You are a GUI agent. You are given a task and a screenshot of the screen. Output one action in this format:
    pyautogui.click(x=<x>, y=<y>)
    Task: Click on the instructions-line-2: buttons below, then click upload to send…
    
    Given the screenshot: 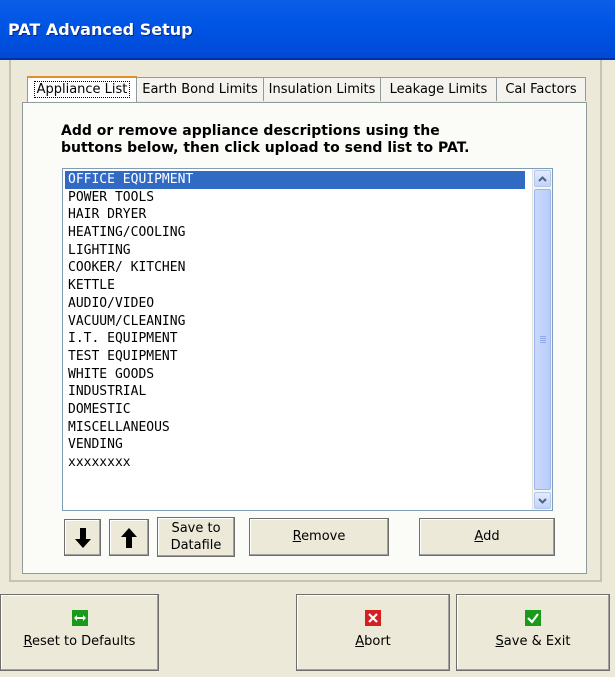 What is the action you would take?
    pyautogui.click(x=265, y=148)
    